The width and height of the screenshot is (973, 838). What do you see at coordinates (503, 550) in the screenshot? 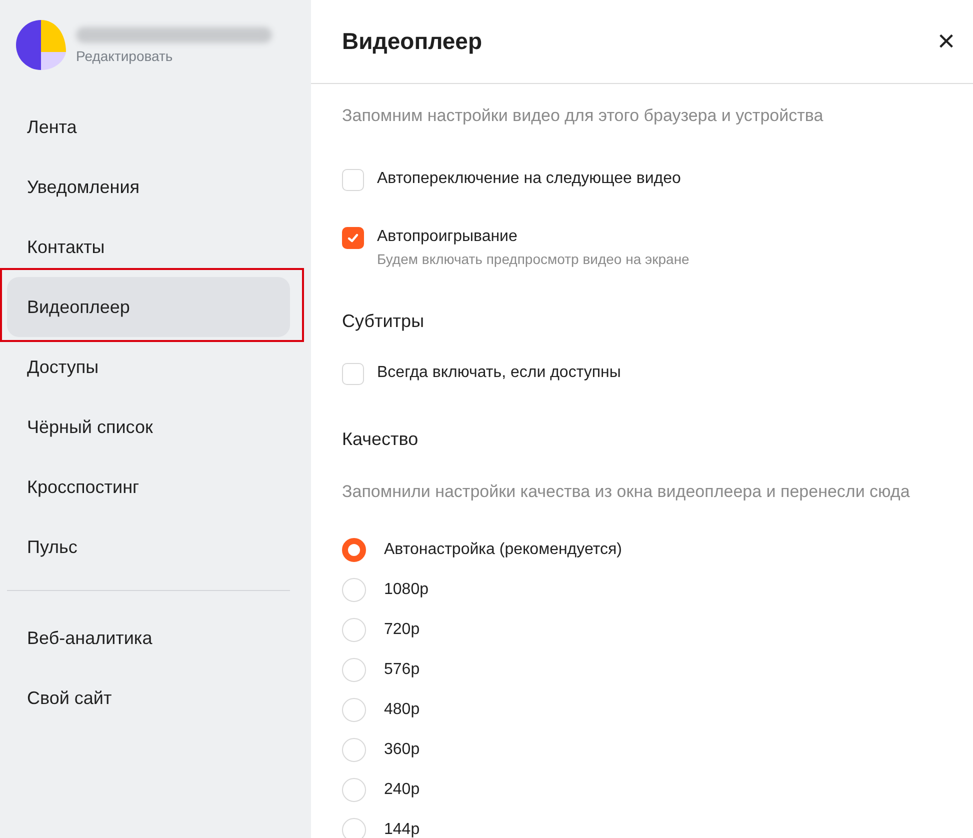
I see `radio-label: Автонастройка (рекомендуется)` at bounding box center [503, 550].